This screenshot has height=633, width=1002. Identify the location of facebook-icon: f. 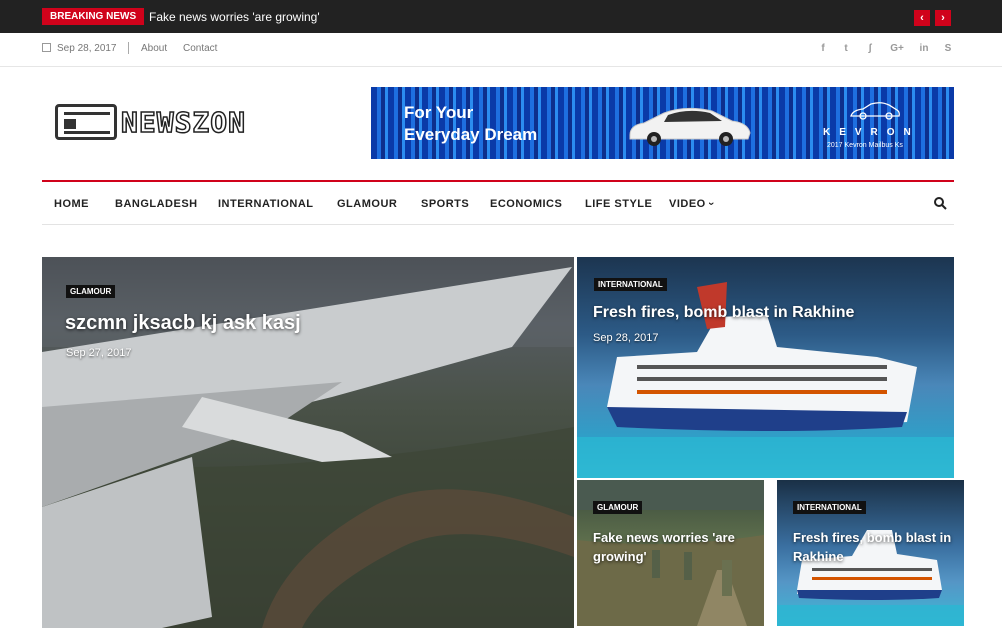
(823, 49).